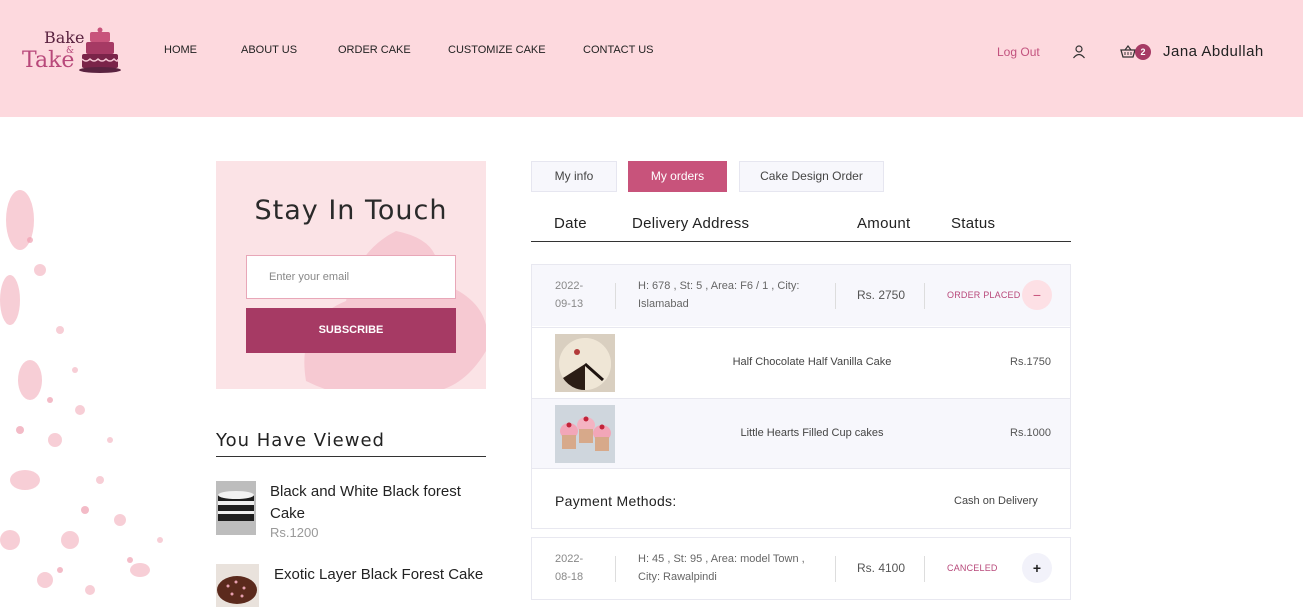 This screenshot has width=1303, height=607. Describe the element at coordinates (351, 456) in the screenshot. I see `viewed-divider` at that location.